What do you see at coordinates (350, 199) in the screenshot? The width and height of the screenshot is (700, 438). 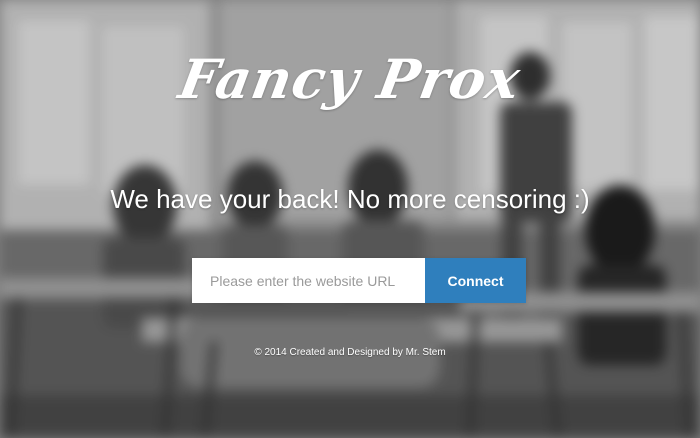 I see `hero-tagline: We have your back! No more censoring :)` at bounding box center [350, 199].